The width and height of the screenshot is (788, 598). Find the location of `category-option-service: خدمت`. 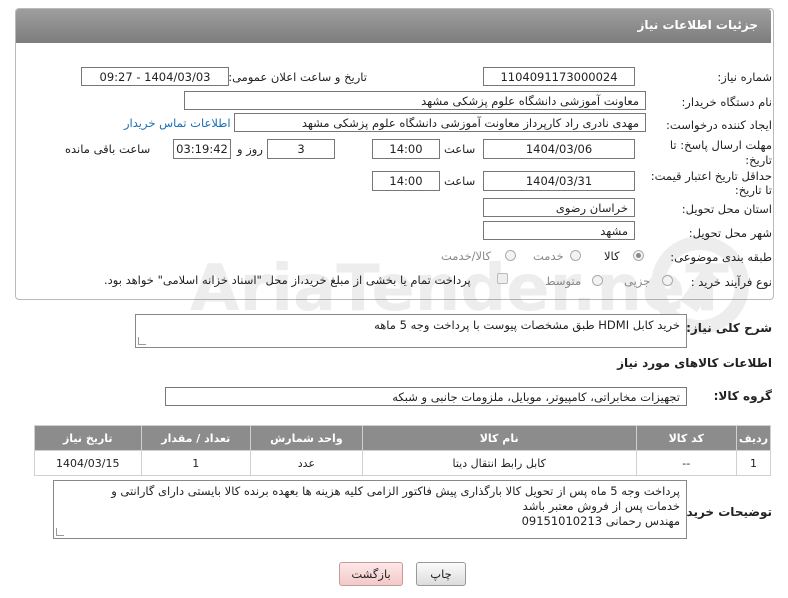

category-option-service: خدمت is located at coordinates (548, 256).